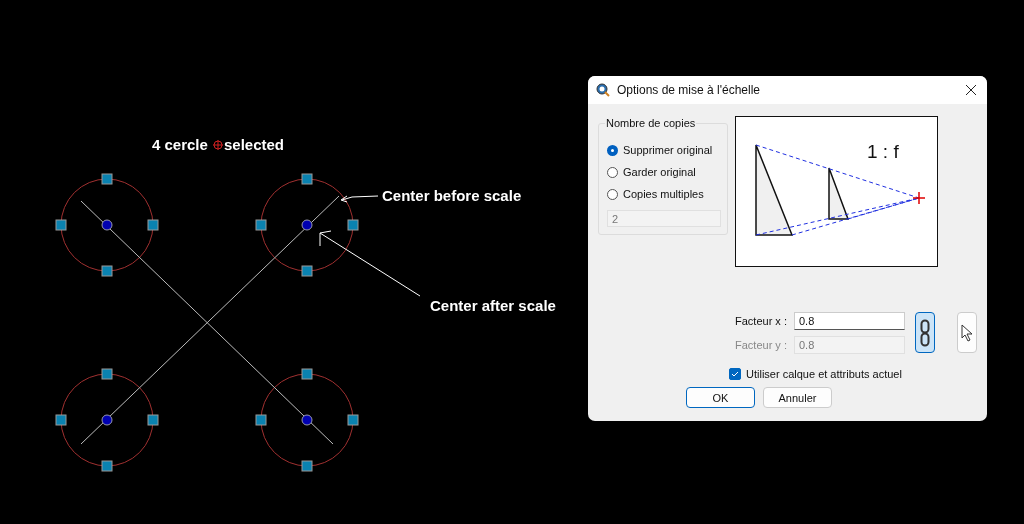 This screenshot has height=524, width=1024. What do you see at coordinates (651, 123) in the screenshot?
I see `group-title: Nombre de copies` at bounding box center [651, 123].